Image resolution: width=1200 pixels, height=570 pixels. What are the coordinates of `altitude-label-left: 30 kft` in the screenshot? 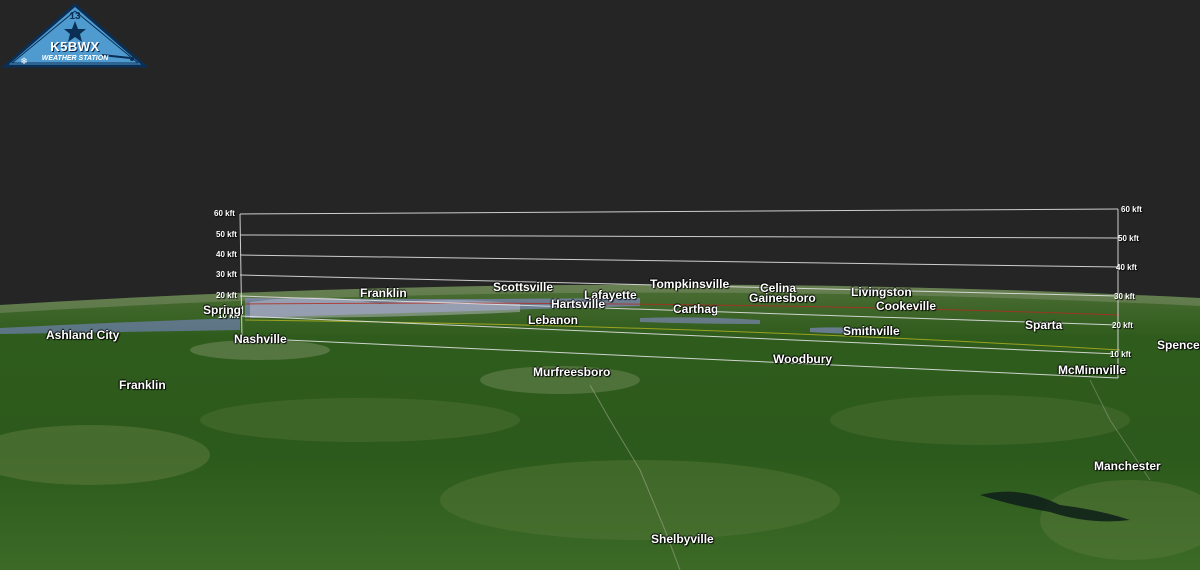 It's located at (226, 274).